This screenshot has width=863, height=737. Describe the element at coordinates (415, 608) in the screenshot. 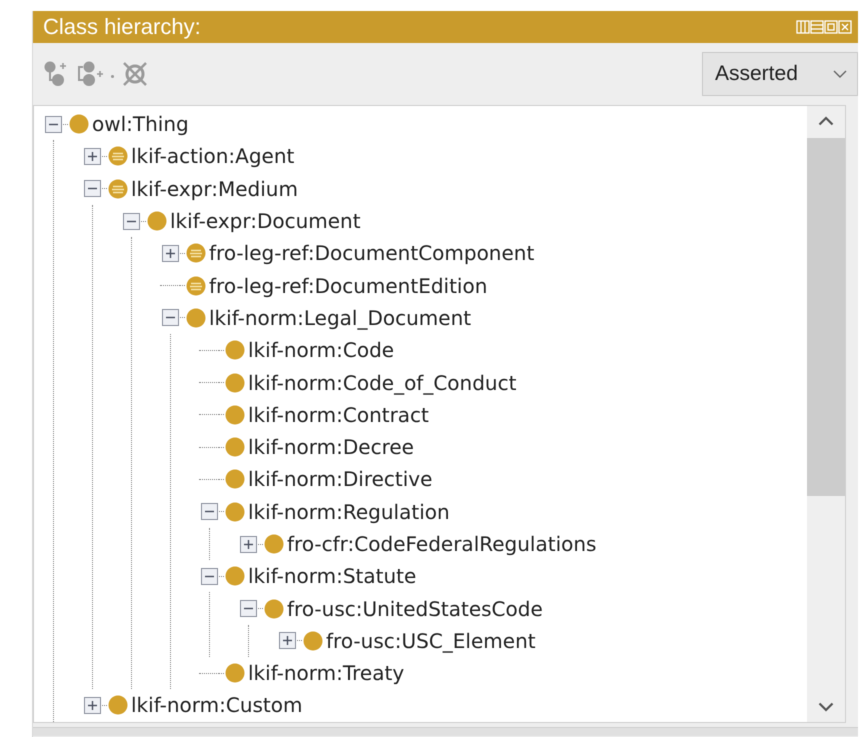

I see `tree-item: fro-usc:UnitedStatesCode` at that location.